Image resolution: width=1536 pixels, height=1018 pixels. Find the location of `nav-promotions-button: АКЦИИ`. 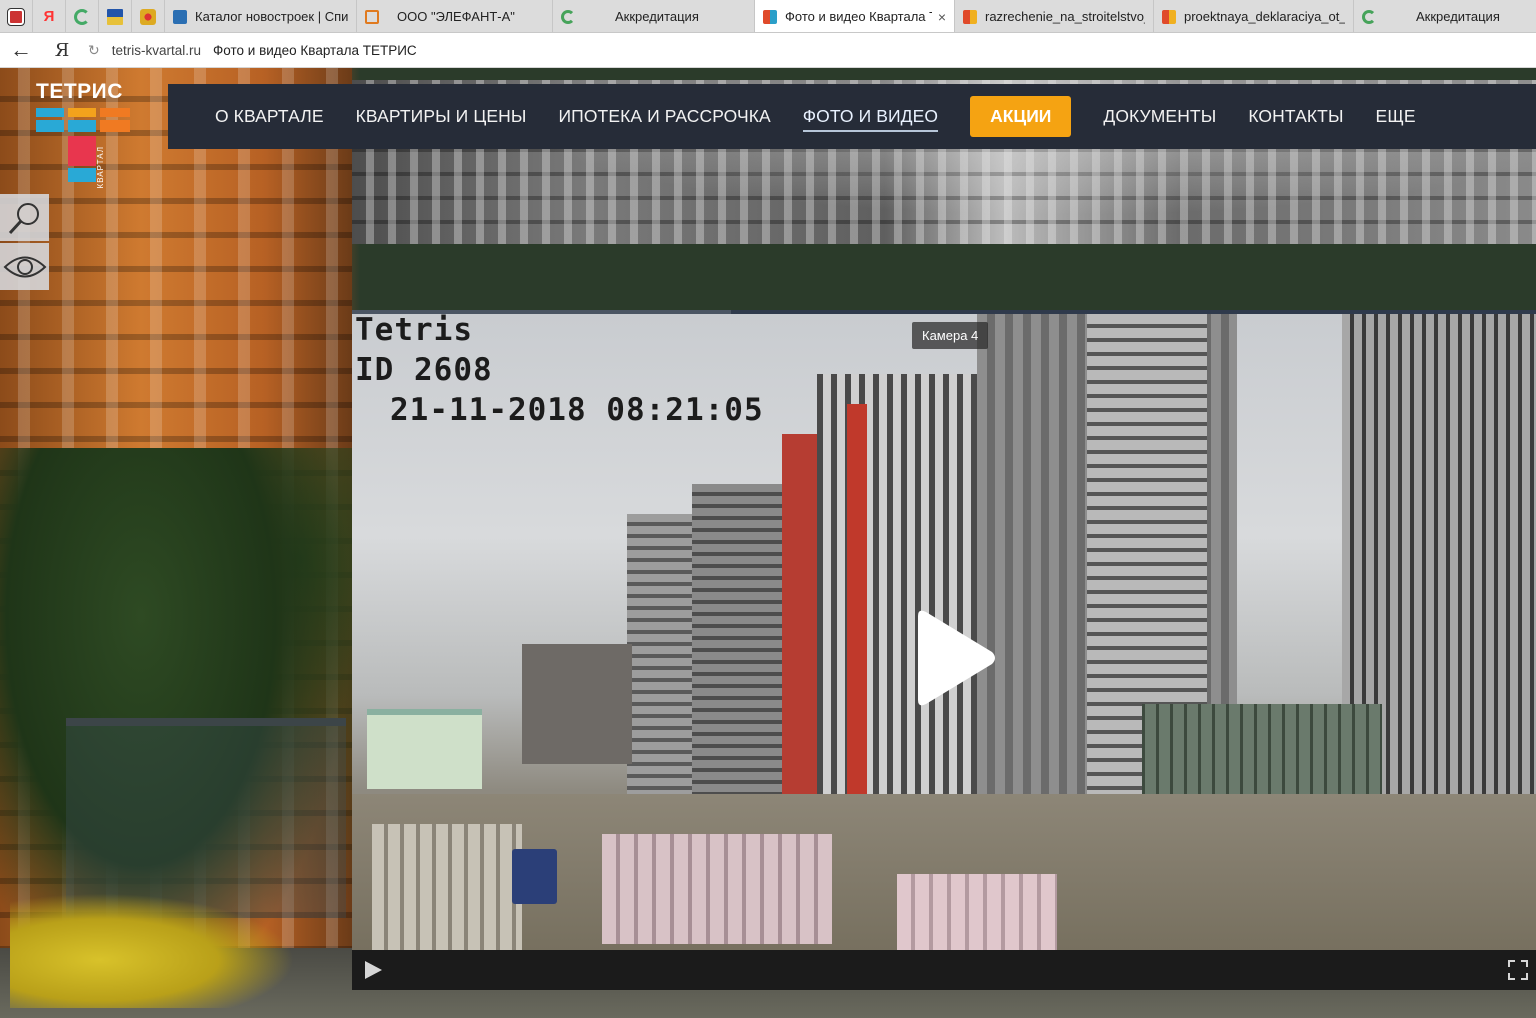

nav-promotions-button: АКЦИИ is located at coordinates (1021, 116).